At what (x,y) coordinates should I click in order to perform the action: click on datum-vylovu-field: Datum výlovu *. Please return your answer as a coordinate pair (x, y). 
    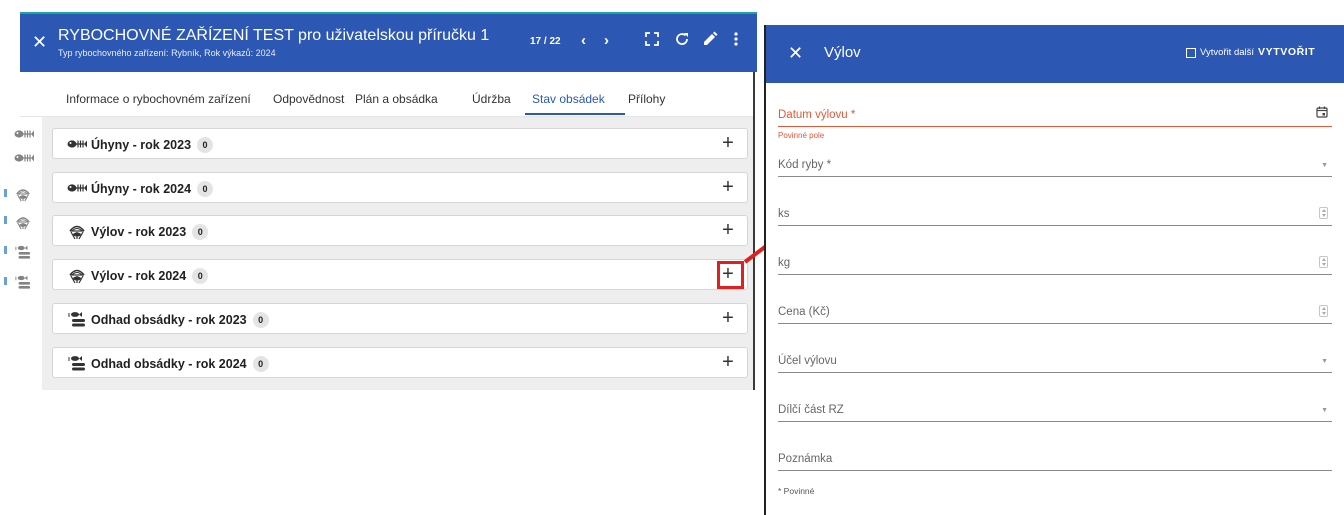
    Looking at the image, I should click on (1055, 111).